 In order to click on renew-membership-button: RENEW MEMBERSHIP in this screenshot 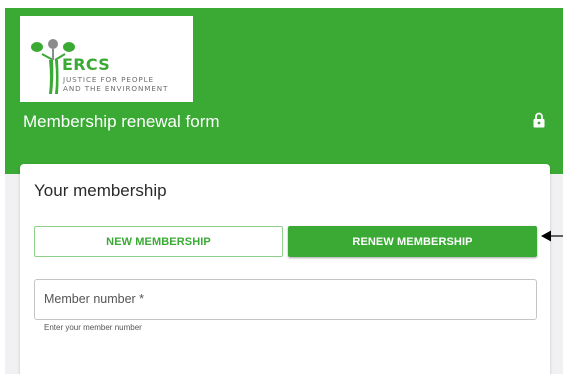, I will do `click(412, 241)`.